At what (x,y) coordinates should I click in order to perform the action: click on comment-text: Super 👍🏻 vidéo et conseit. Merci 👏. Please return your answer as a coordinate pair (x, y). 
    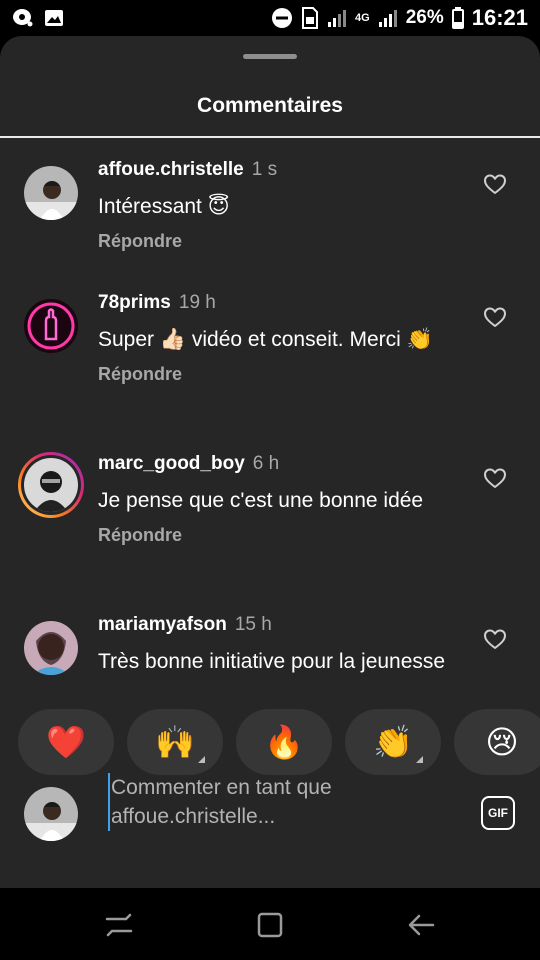
    Looking at the image, I should click on (265, 339).